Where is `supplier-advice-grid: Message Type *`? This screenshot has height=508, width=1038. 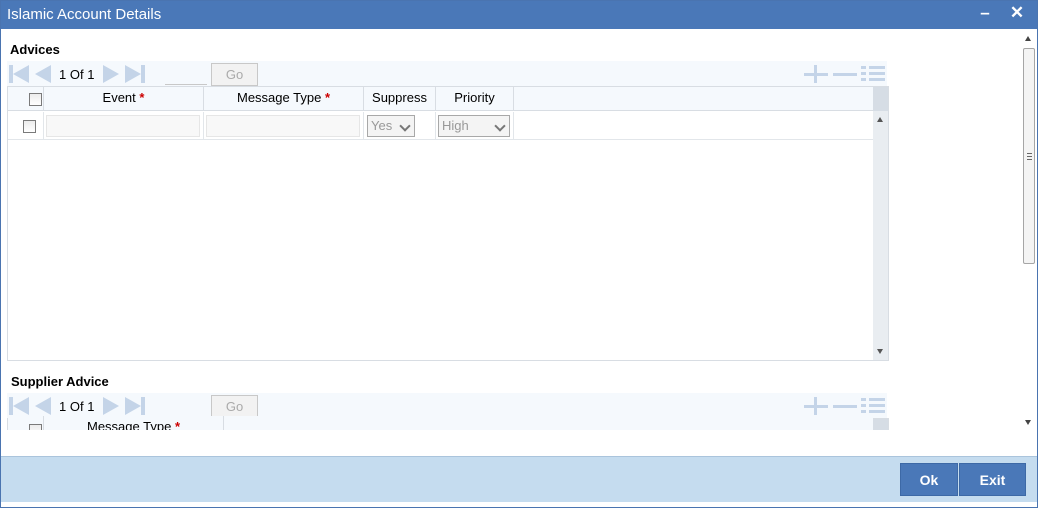
supplier-advice-grid: Message Type * is located at coordinates (448, 423).